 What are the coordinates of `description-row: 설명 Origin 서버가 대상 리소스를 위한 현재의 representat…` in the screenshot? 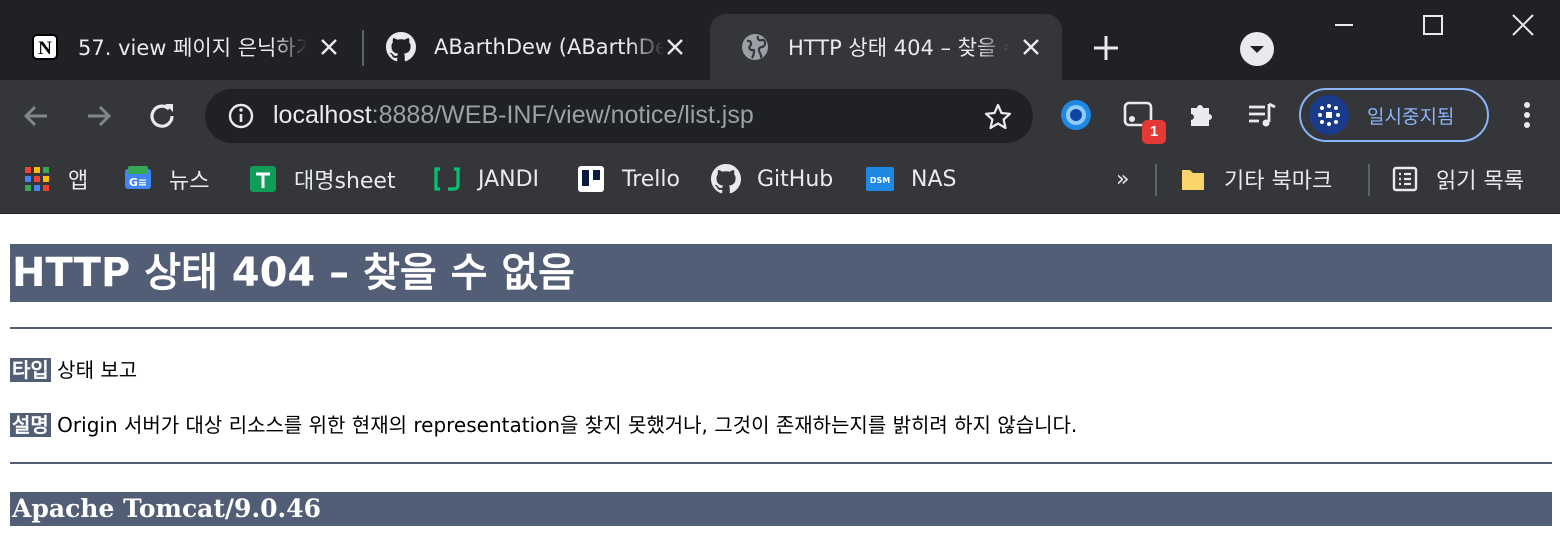 It's located at (543, 425).